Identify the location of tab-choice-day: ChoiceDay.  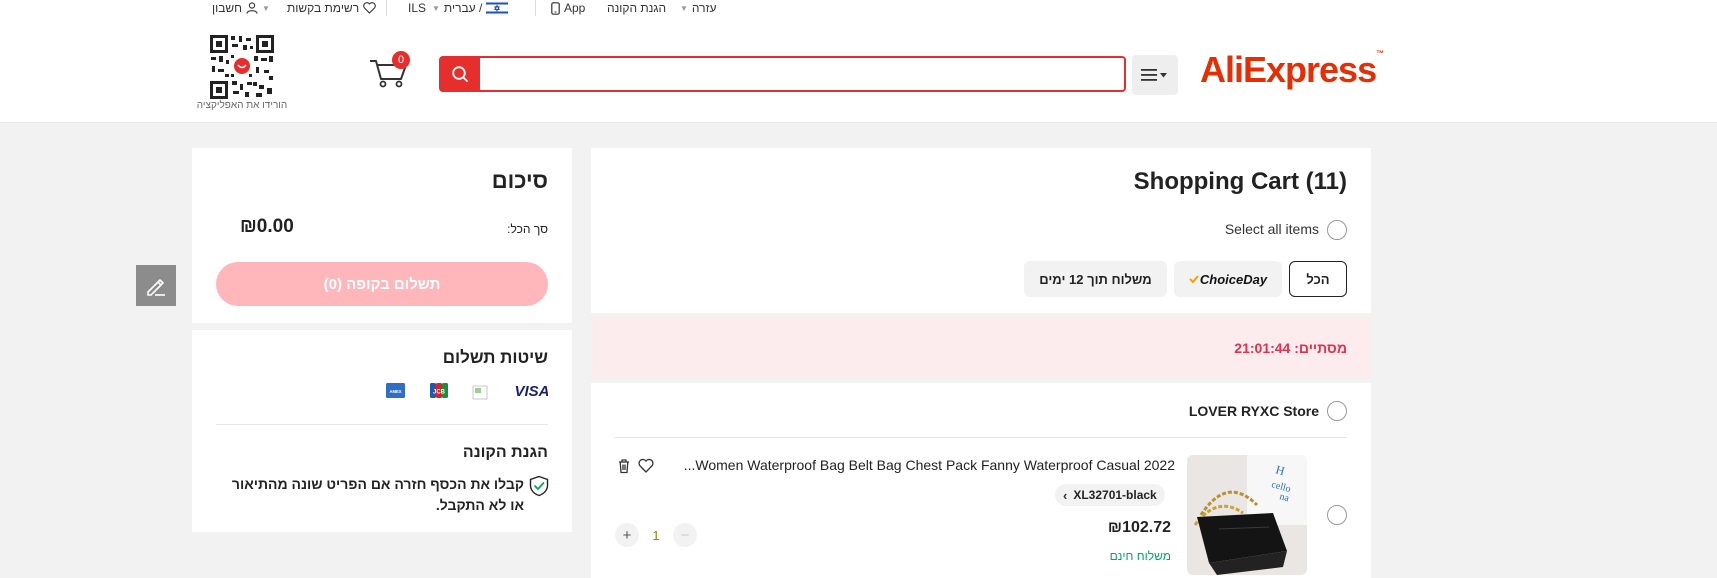
(1228, 279).